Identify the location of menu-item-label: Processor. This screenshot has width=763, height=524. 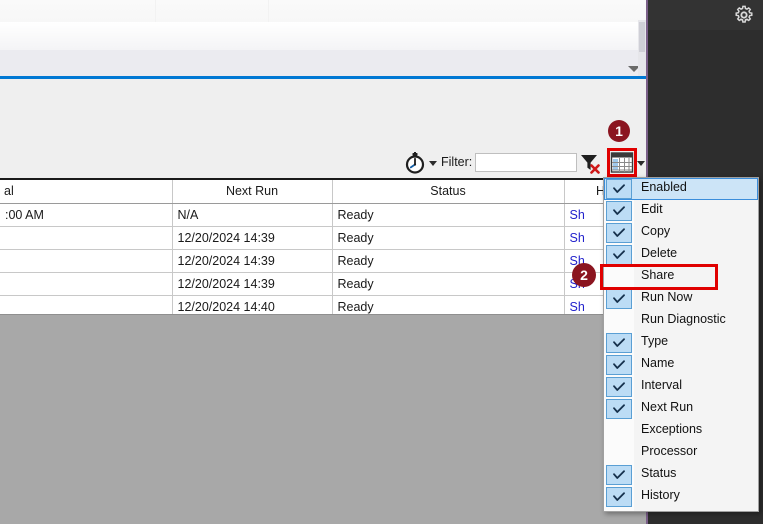
(669, 451).